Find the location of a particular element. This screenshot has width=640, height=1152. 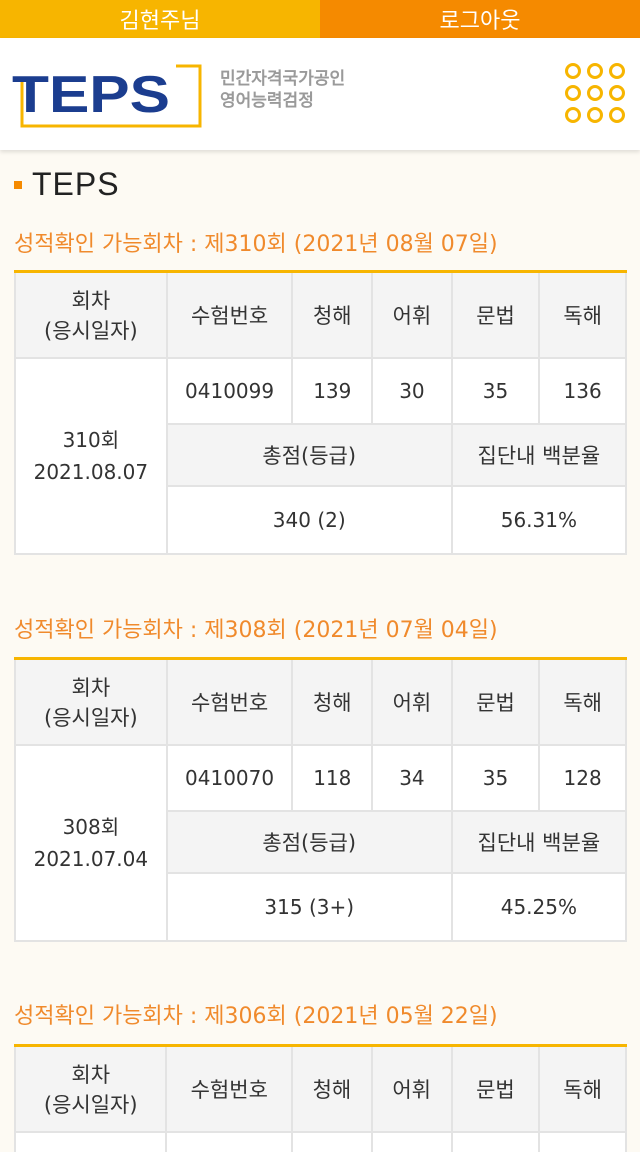

grammar-cell is located at coordinates (495, 1141).